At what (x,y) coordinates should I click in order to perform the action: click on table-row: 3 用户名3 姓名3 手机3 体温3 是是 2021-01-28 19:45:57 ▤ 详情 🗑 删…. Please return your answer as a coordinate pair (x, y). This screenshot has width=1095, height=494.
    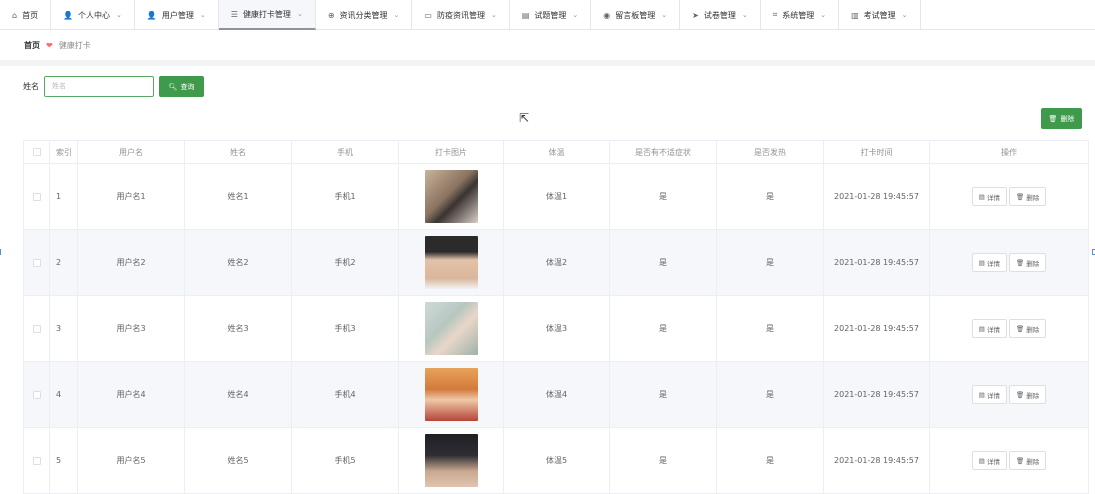
    Looking at the image, I should click on (556, 328).